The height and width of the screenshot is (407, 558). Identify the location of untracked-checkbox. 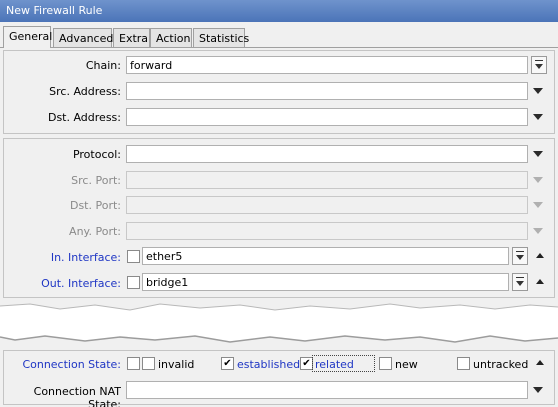
(463, 363).